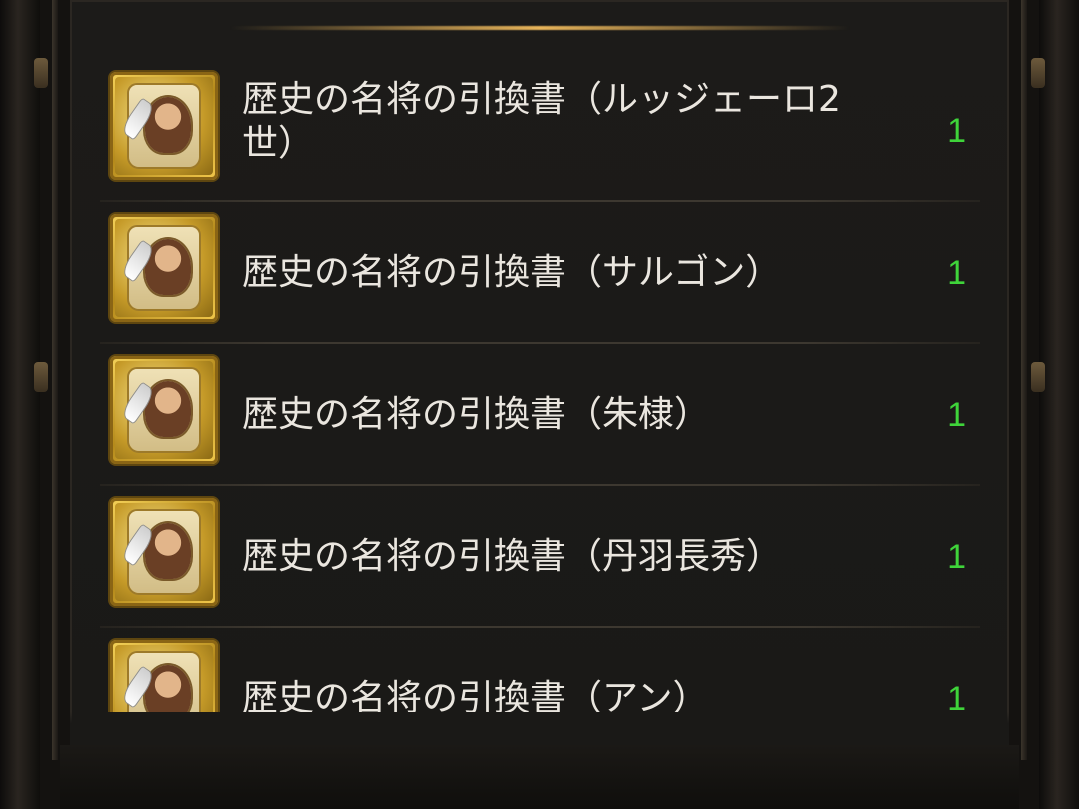 The image size is (1079, 809). What do you see at coordinates (512, 272) in the screenshot?
I see `item-name: 歴史の名将の引換書（サルゴン）` at bounding box center [512, 272].